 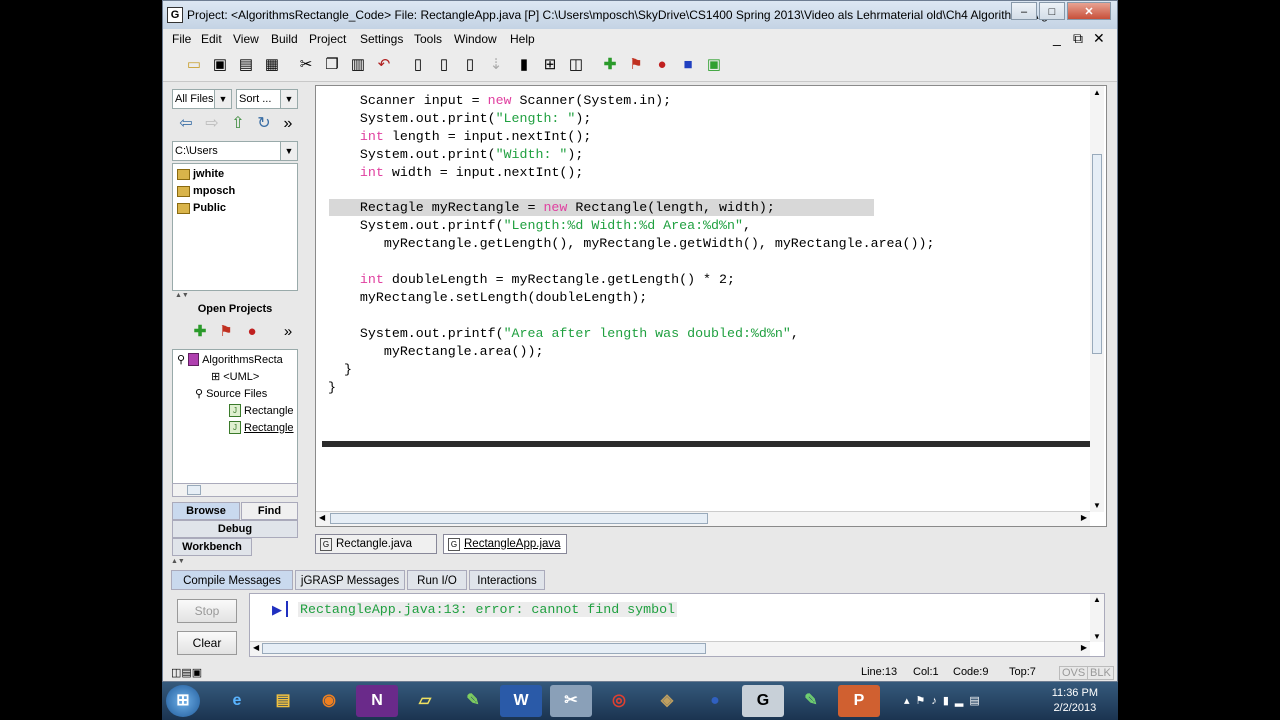 What do you see at coordinates (200, 332) in the screenshot?
I see `compile-plus-icon: ✚` at bounding box center [200, 332].